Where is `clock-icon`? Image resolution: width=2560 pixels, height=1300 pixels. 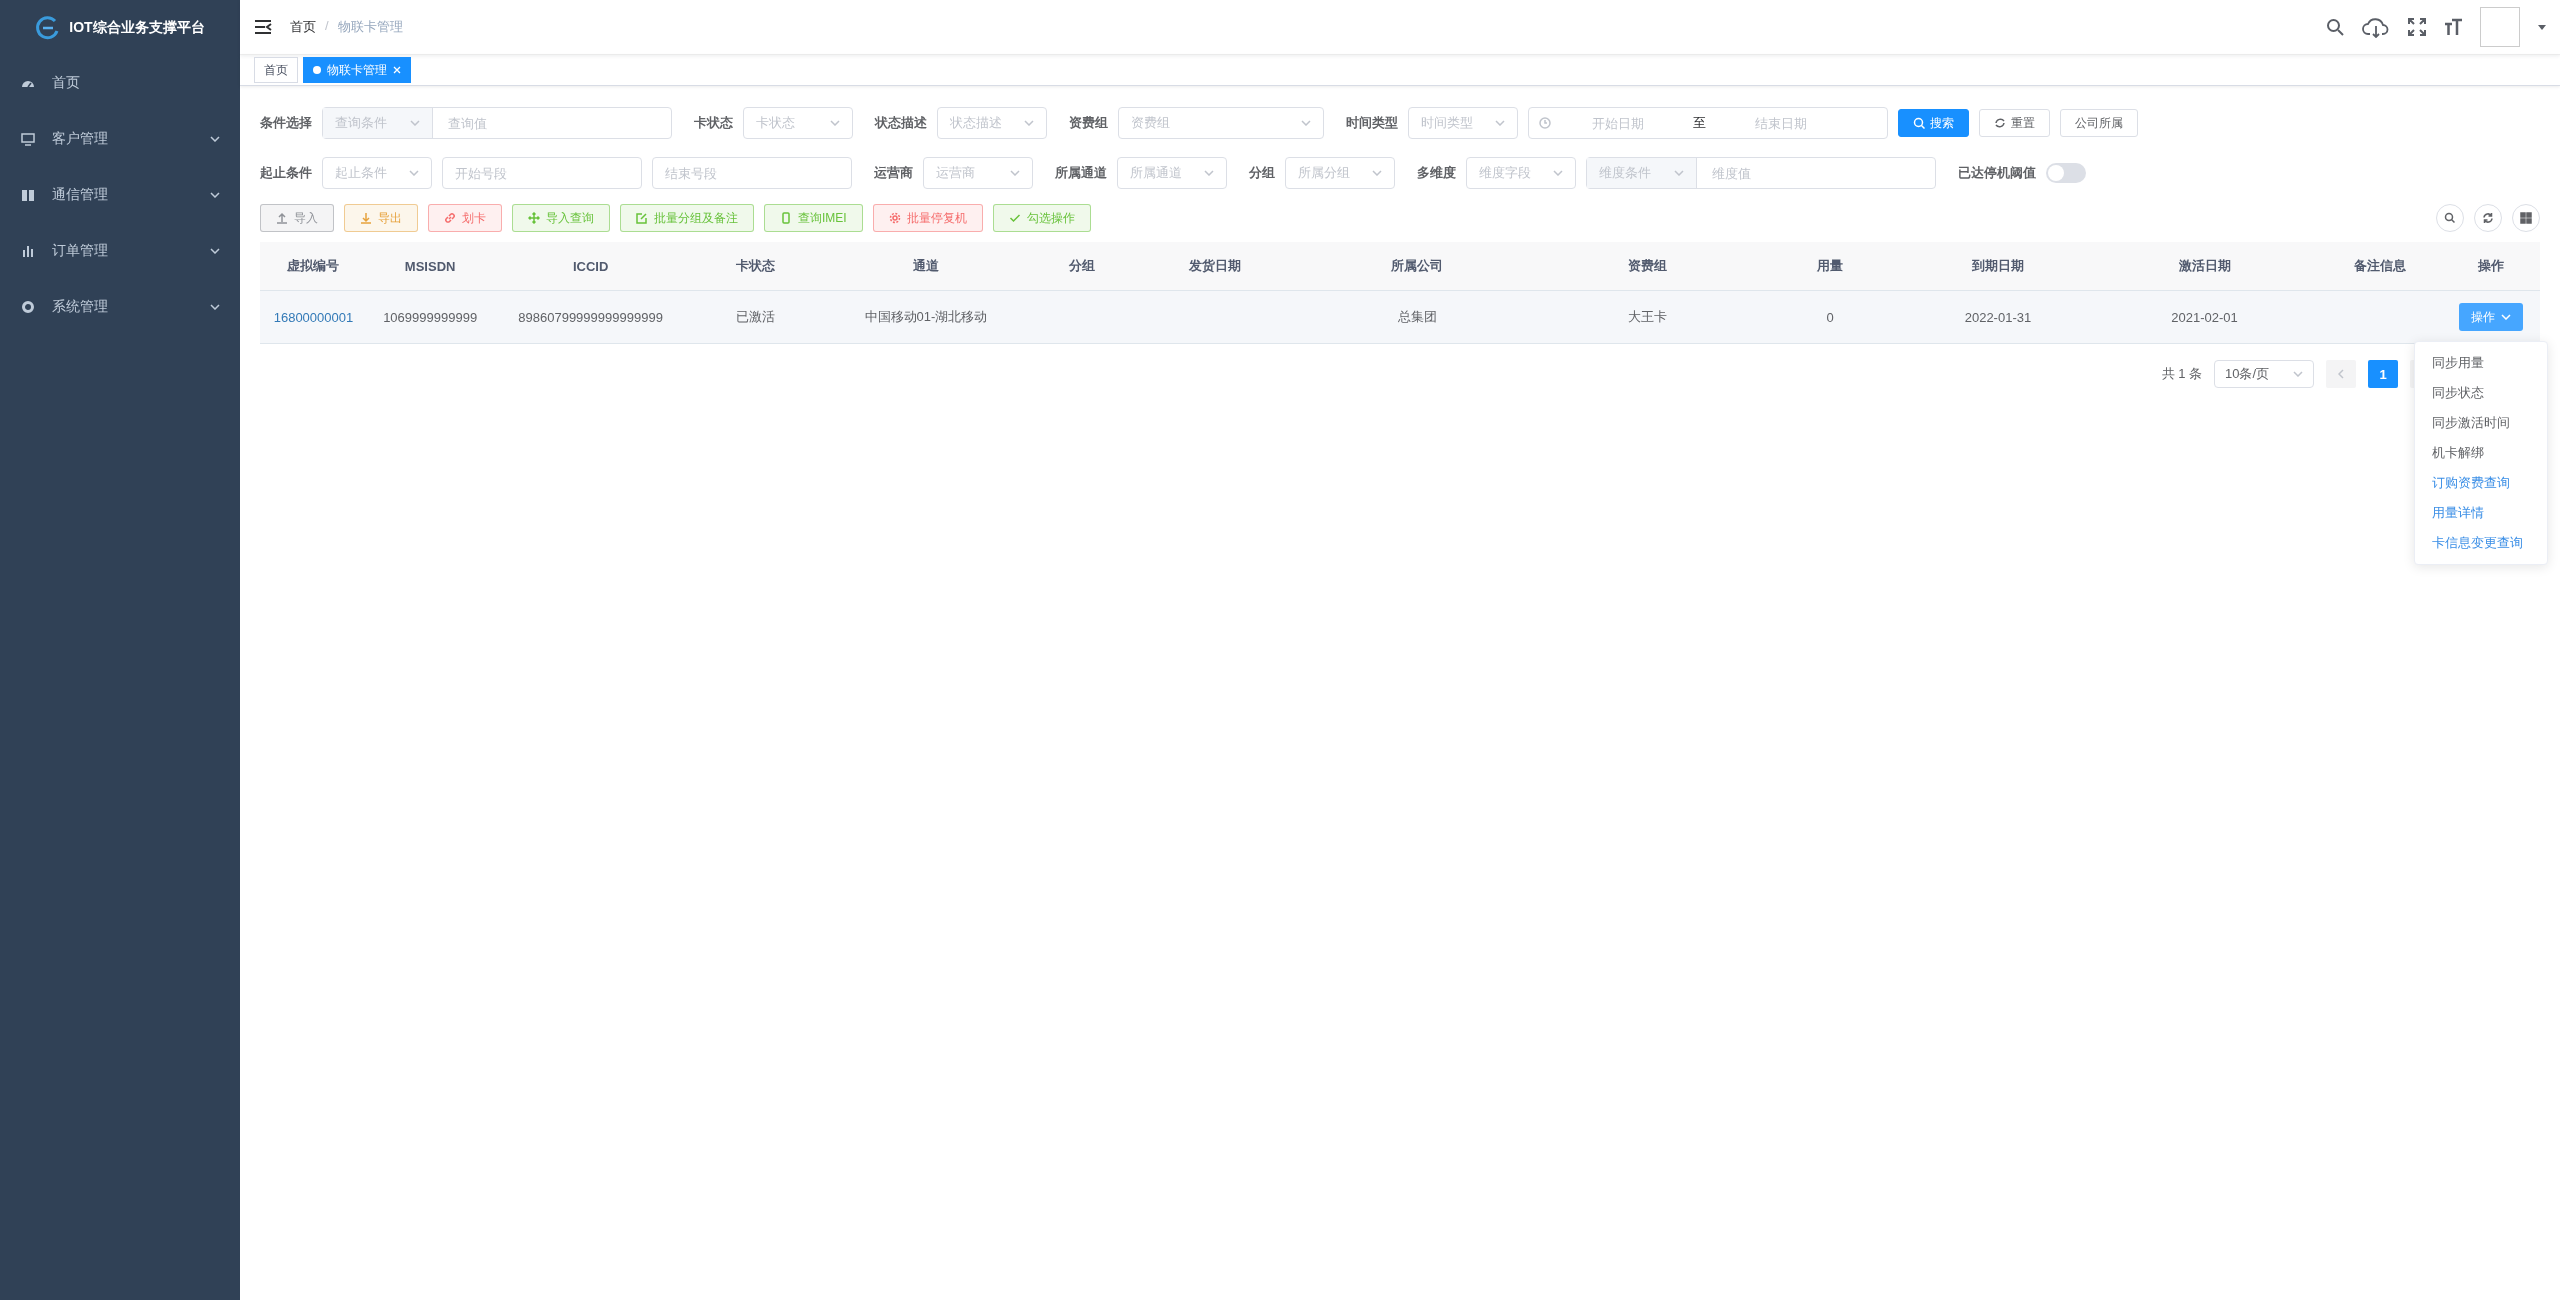 clock-icon is located at coordinates (1545, 123).